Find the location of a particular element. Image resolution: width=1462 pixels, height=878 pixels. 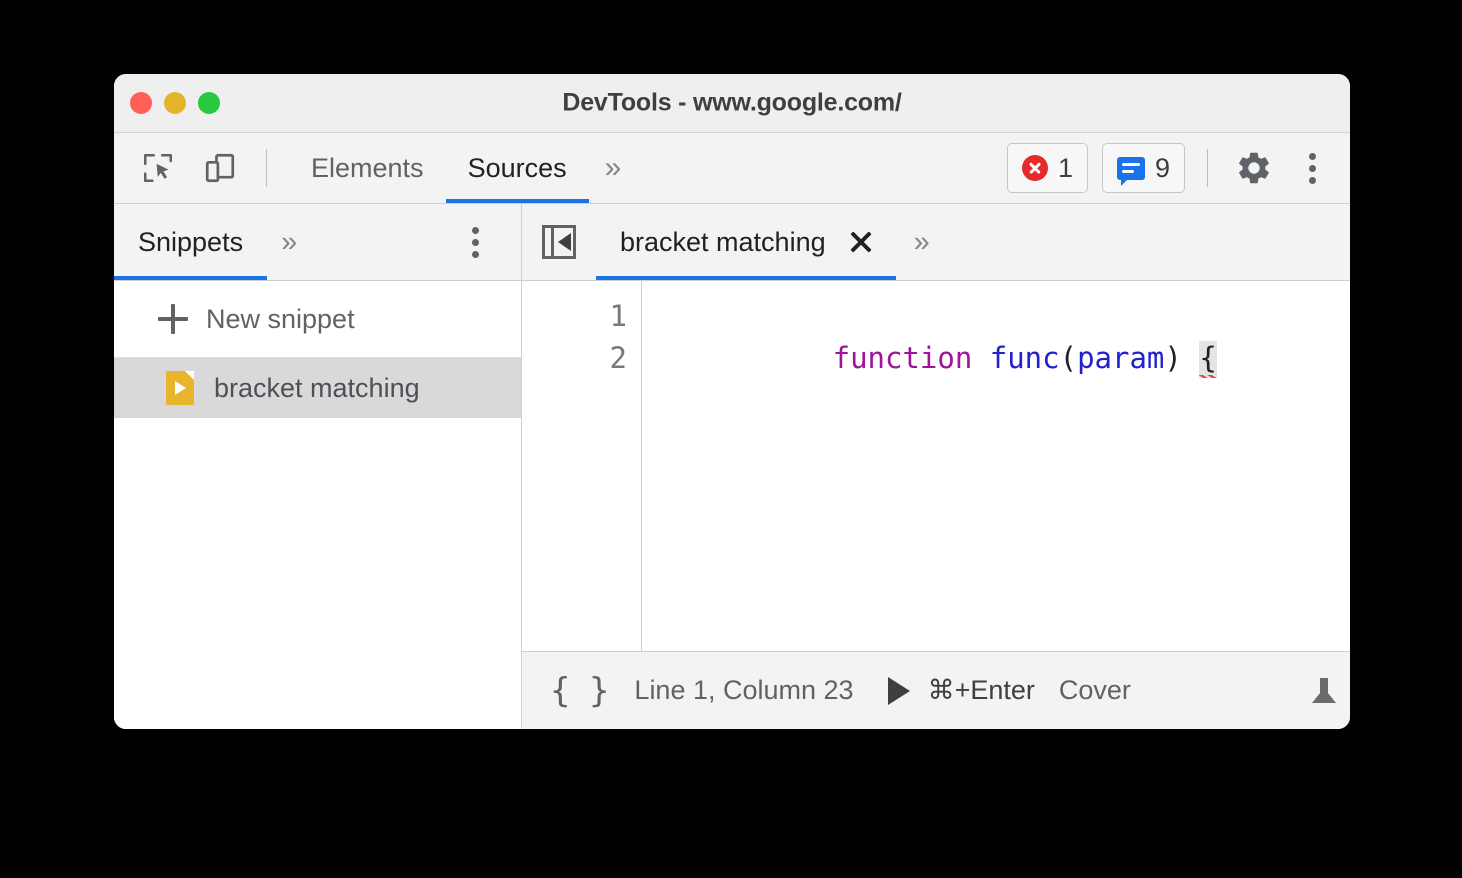

pretty-print-button: { } is located at coordinates (592, 691).